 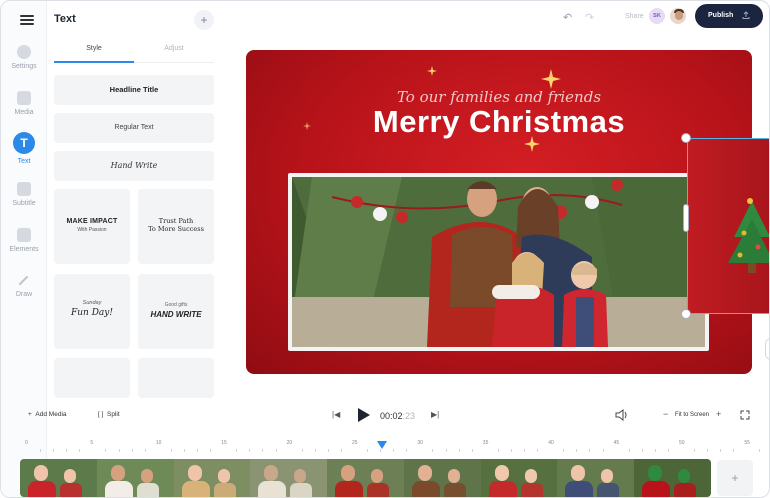 I want to click on publish-button: Publish, so click(x=729, y=16).